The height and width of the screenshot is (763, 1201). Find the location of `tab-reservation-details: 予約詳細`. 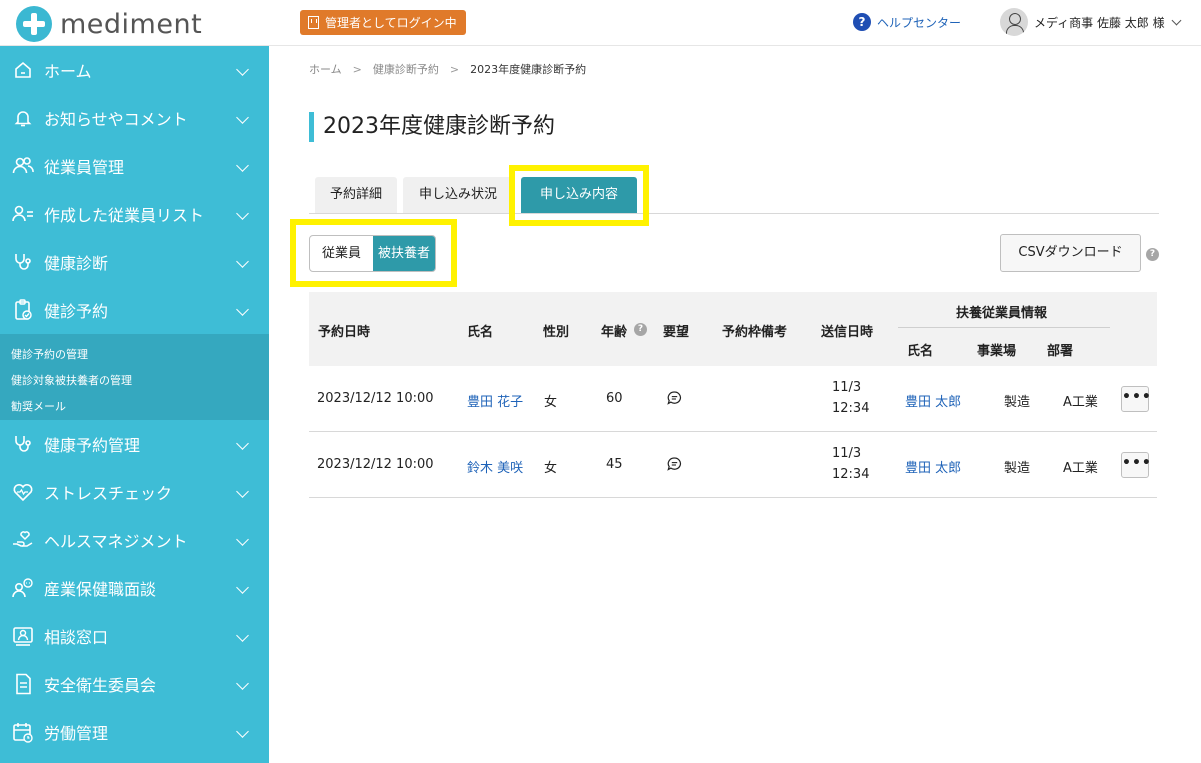

tab-reservation-details: 予約詳細 is located at coordinates (356, 195).